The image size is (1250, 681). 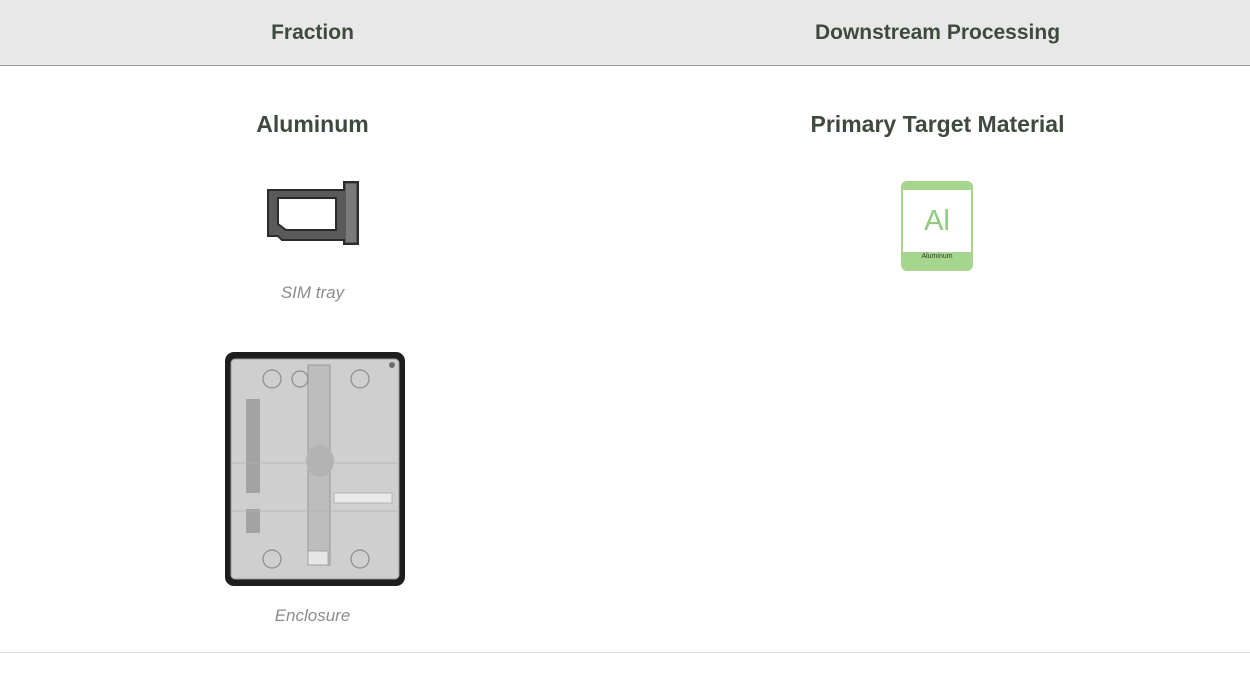 I want to click on processing-title: Primary Target Material, so click(x=937, y=124).